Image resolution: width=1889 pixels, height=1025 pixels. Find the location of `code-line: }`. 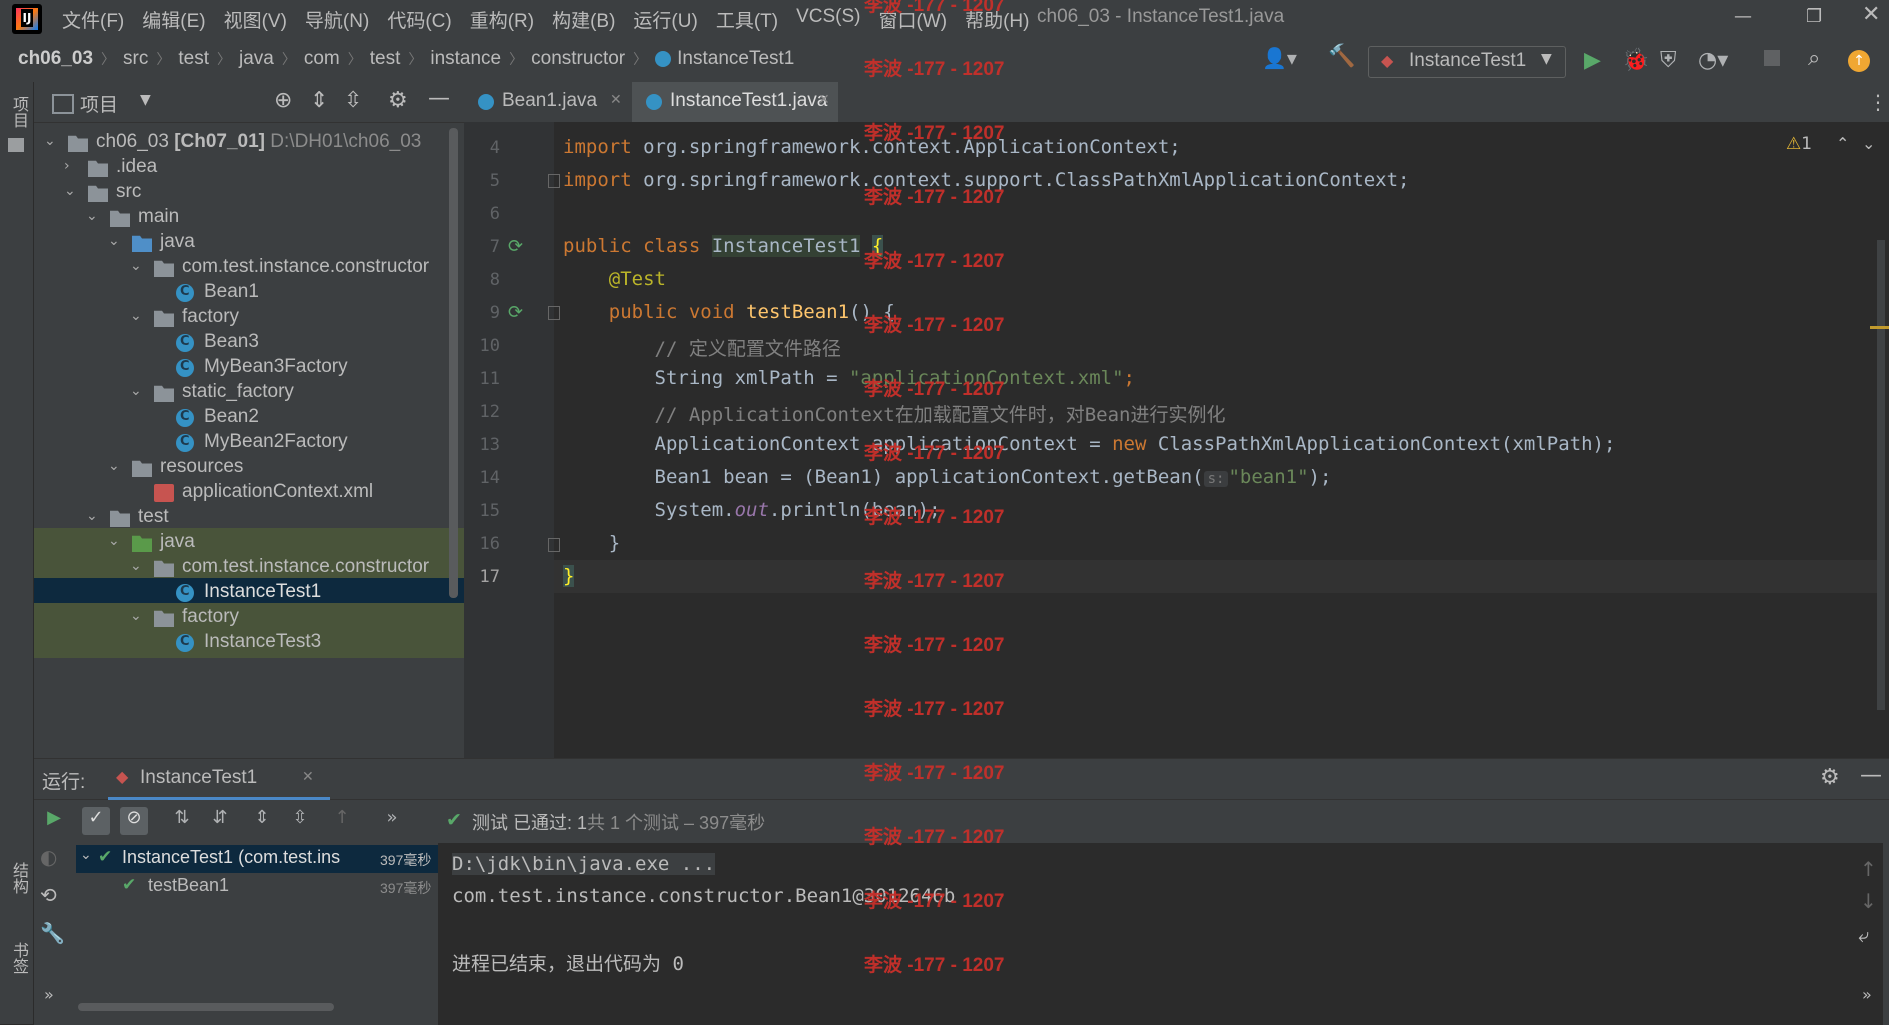

code-line: } is located at coordinates (569, 576).